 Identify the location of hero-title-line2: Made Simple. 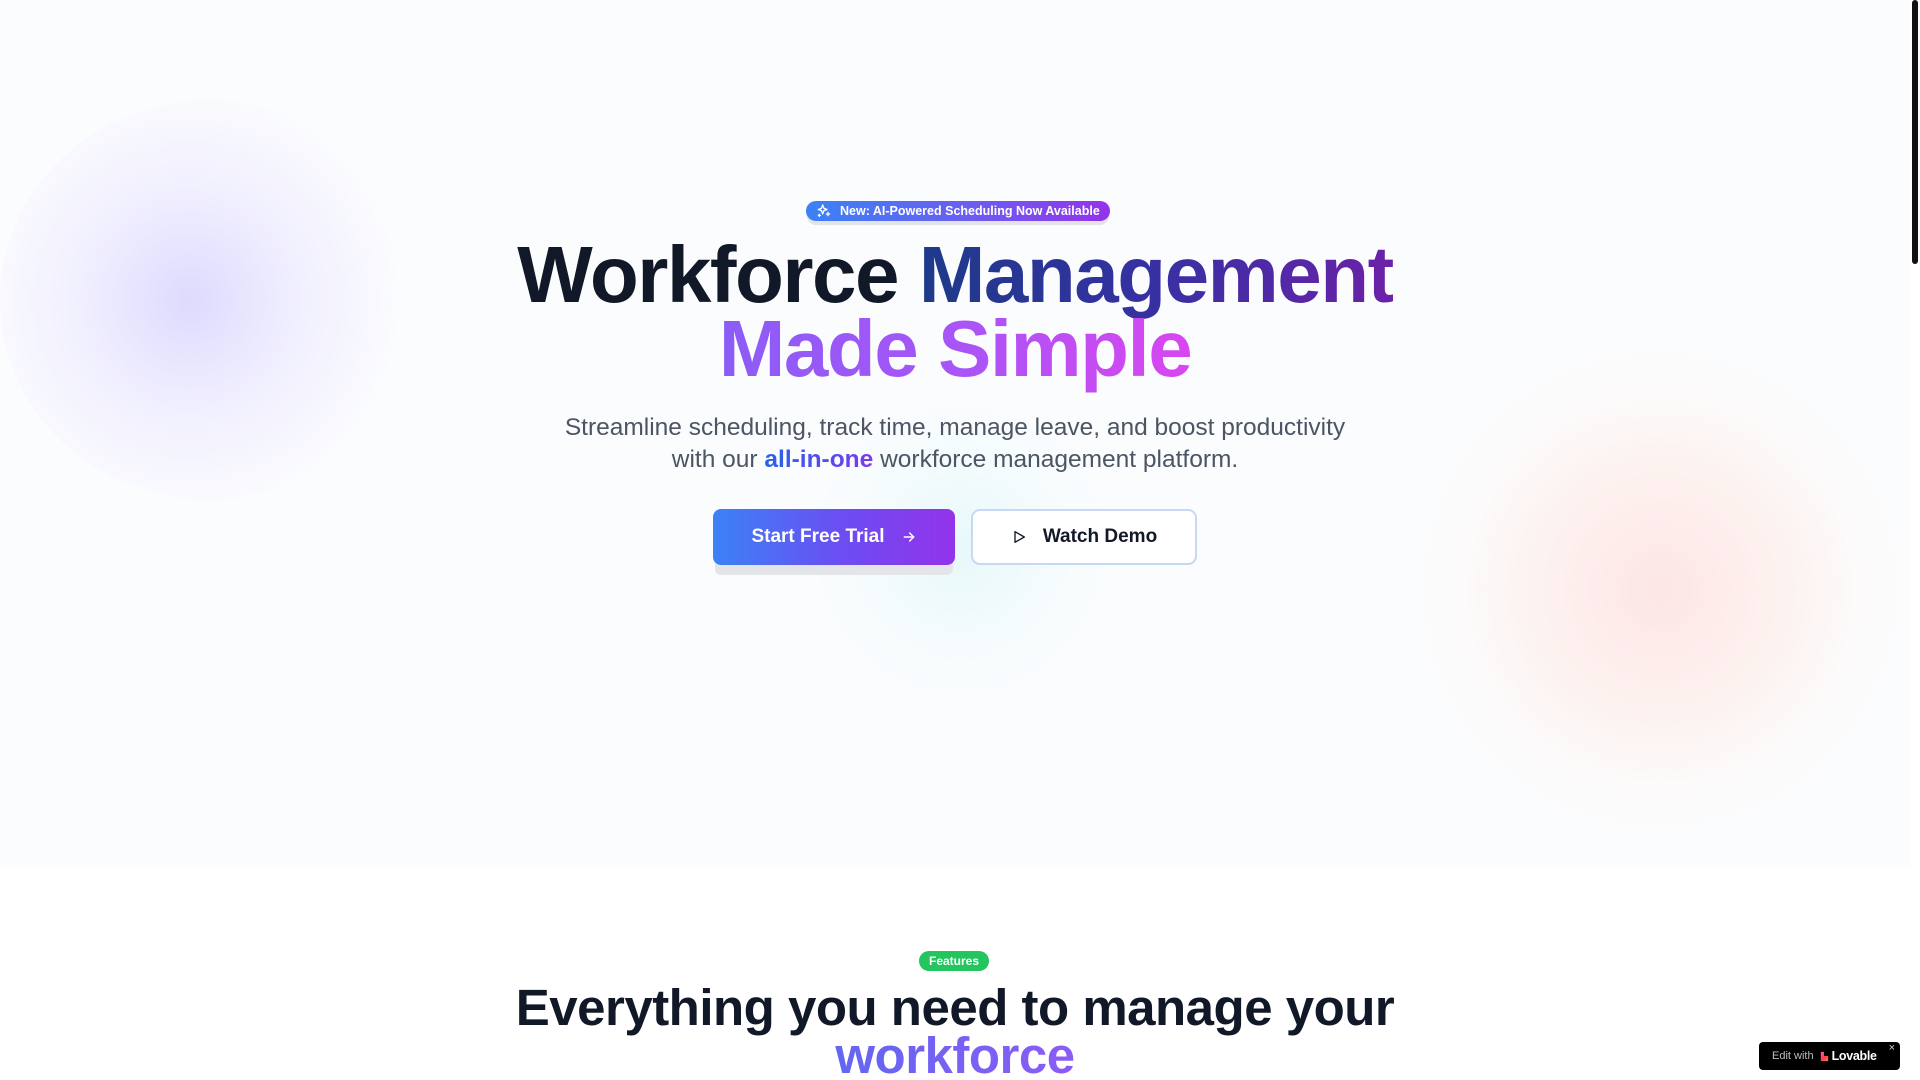
(955, 348).